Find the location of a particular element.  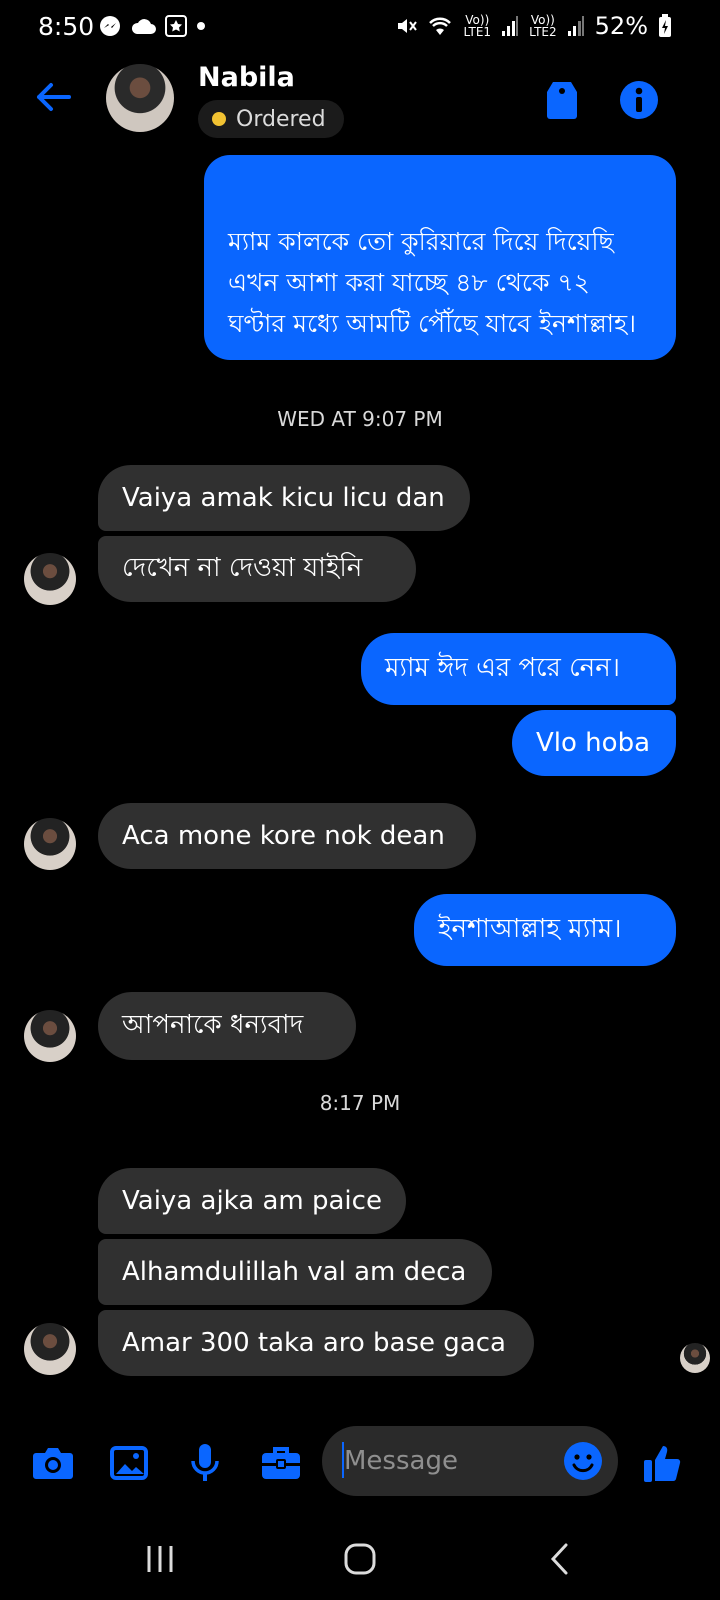

info-button is located at coordinates (639, 100).